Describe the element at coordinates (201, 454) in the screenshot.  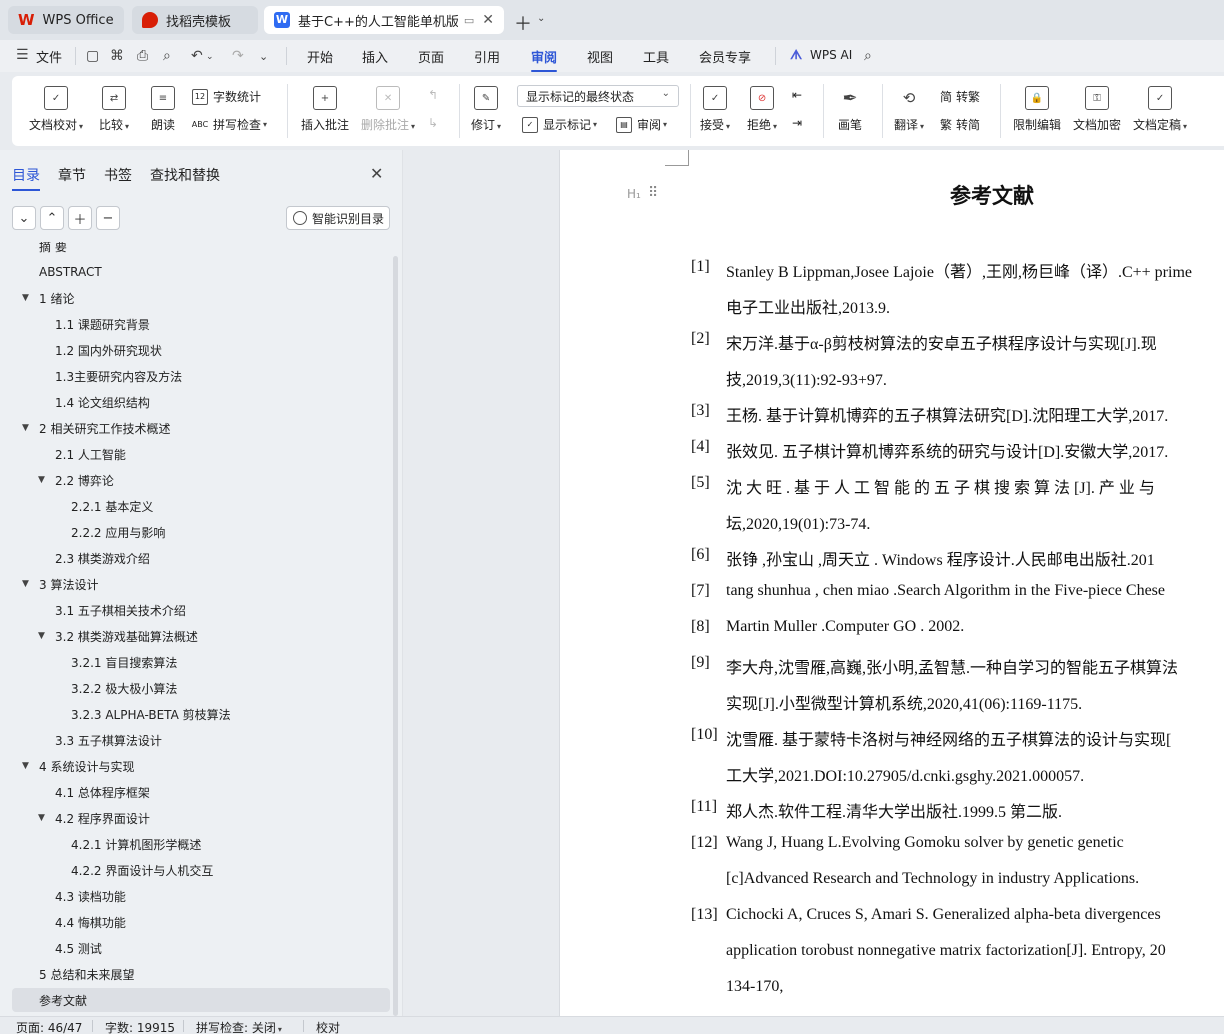
I see `toc-item: 2.1 人工智能` at that location.